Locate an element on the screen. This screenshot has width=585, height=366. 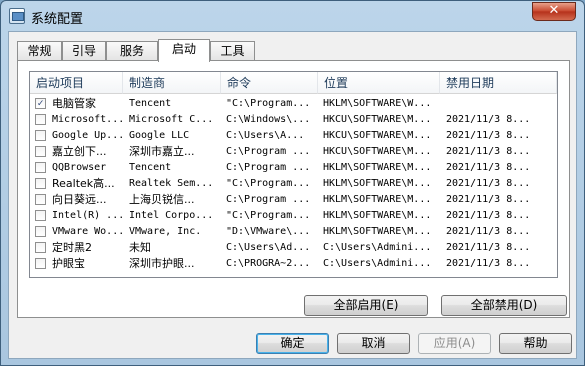
column-header-command: 命令 is located at coordinates (269, 83).